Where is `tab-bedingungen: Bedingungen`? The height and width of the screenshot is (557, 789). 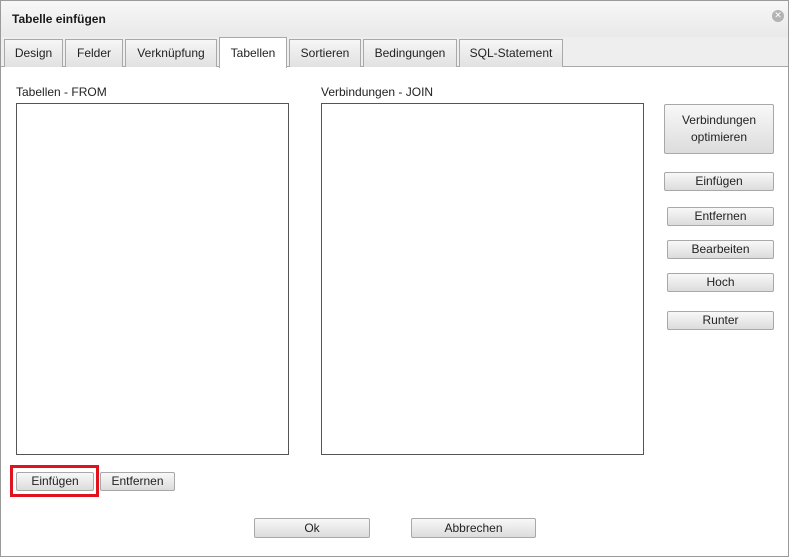
tab-bedingungen: Bedingungen is located at coordinates (410, 53).